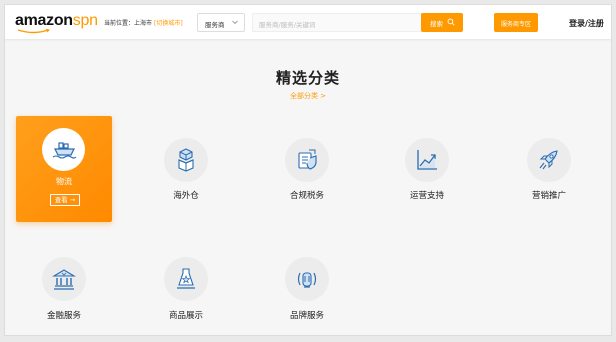  Describe the element at coordinates (168, 23) in the screenshot. I see `switch-city-link: [切换城市]` at that location.